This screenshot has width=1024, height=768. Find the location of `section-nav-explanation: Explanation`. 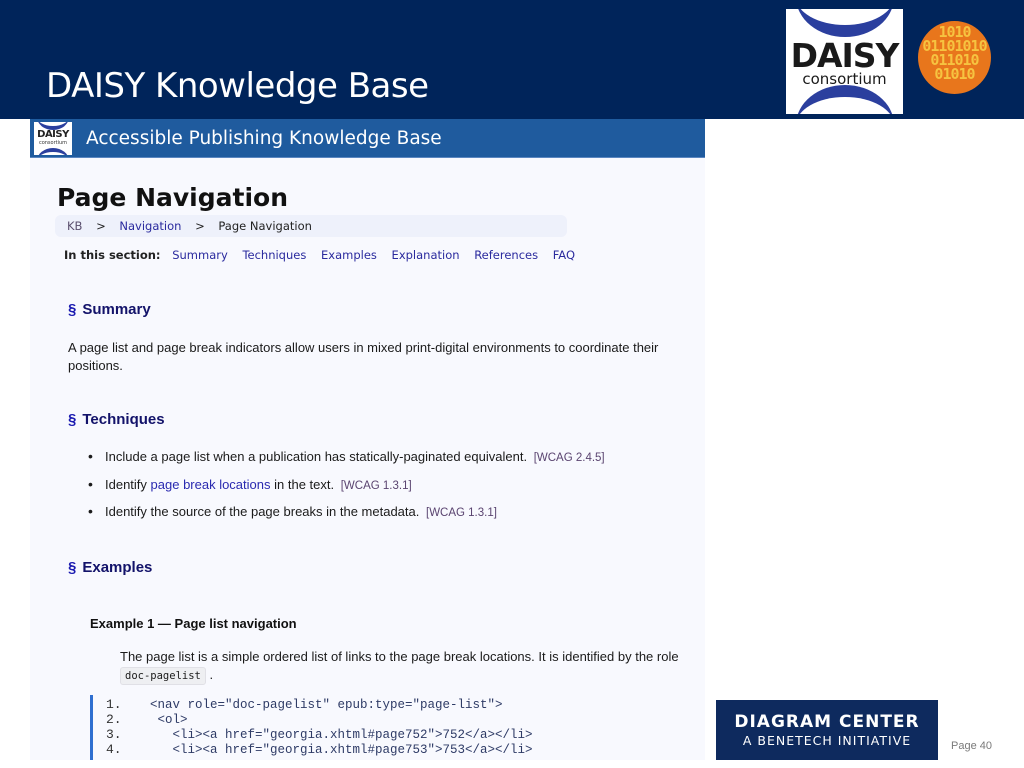

section-nav-explanation: Explanation is located at coordinates (426, 255).